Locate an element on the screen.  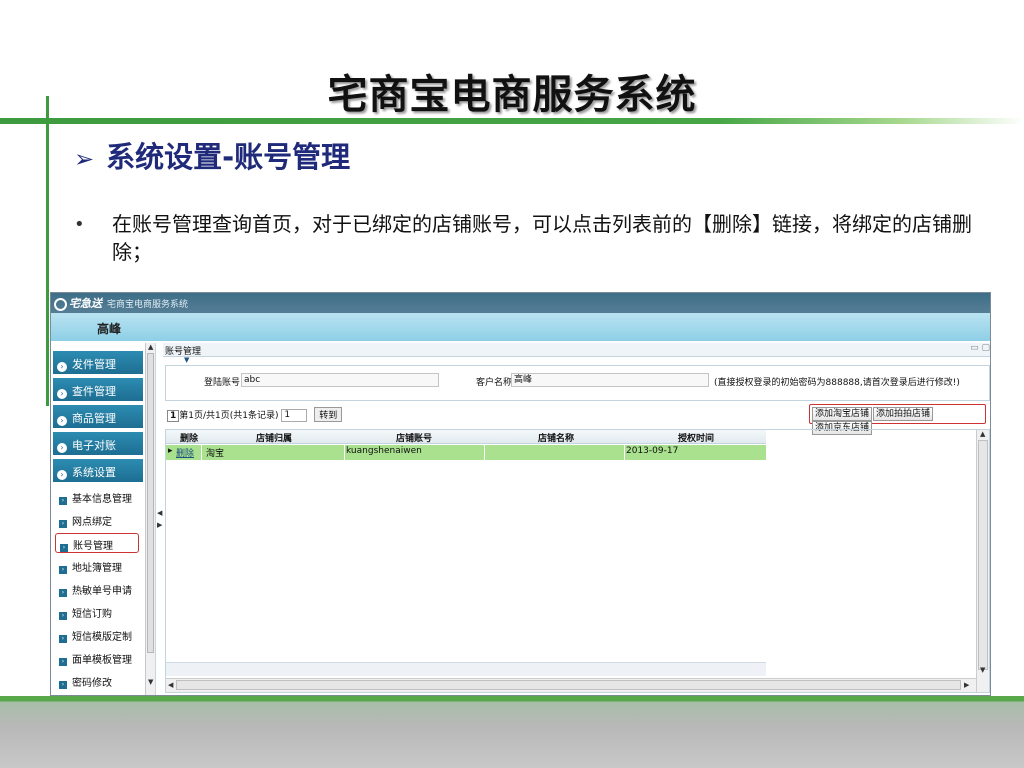
sidebar-subitem-branch-bind: › 网点绑定 is located at coordinates (97, 520).